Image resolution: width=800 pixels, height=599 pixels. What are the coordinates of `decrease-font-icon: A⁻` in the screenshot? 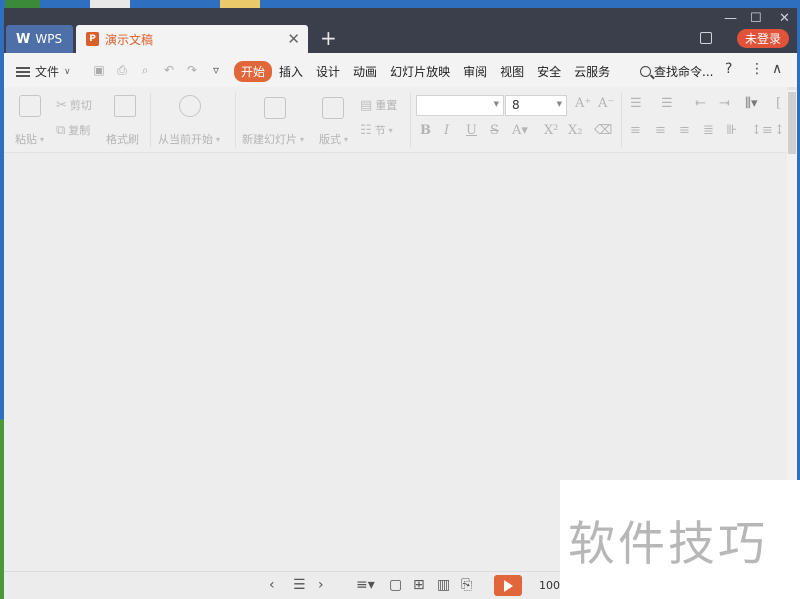 It's located at (606, 103).